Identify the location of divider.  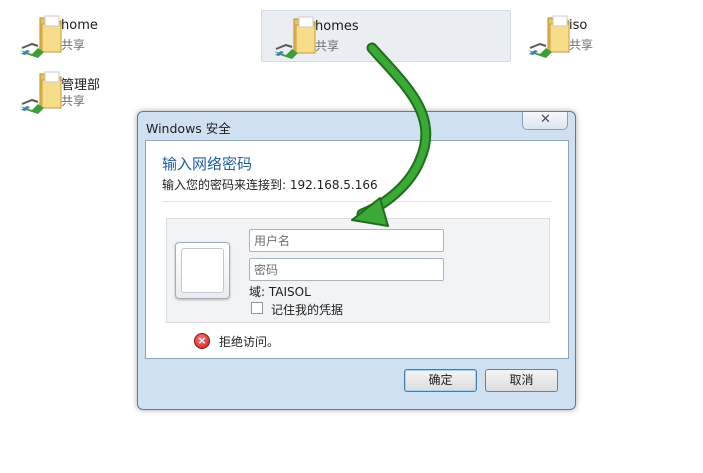
(357, 201).